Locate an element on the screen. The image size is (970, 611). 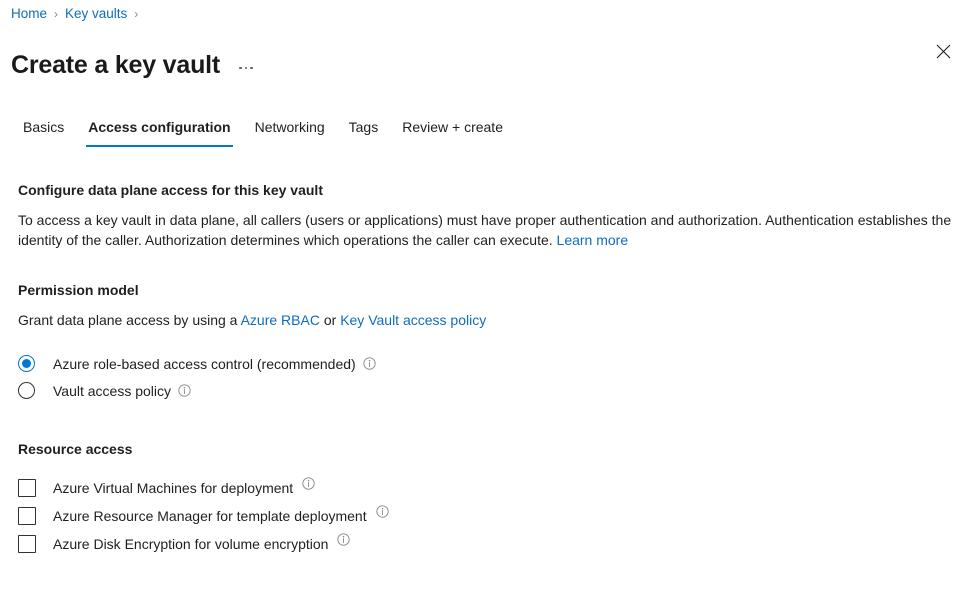
permission-model-description-middle: or is located at coordinates (330, 320).